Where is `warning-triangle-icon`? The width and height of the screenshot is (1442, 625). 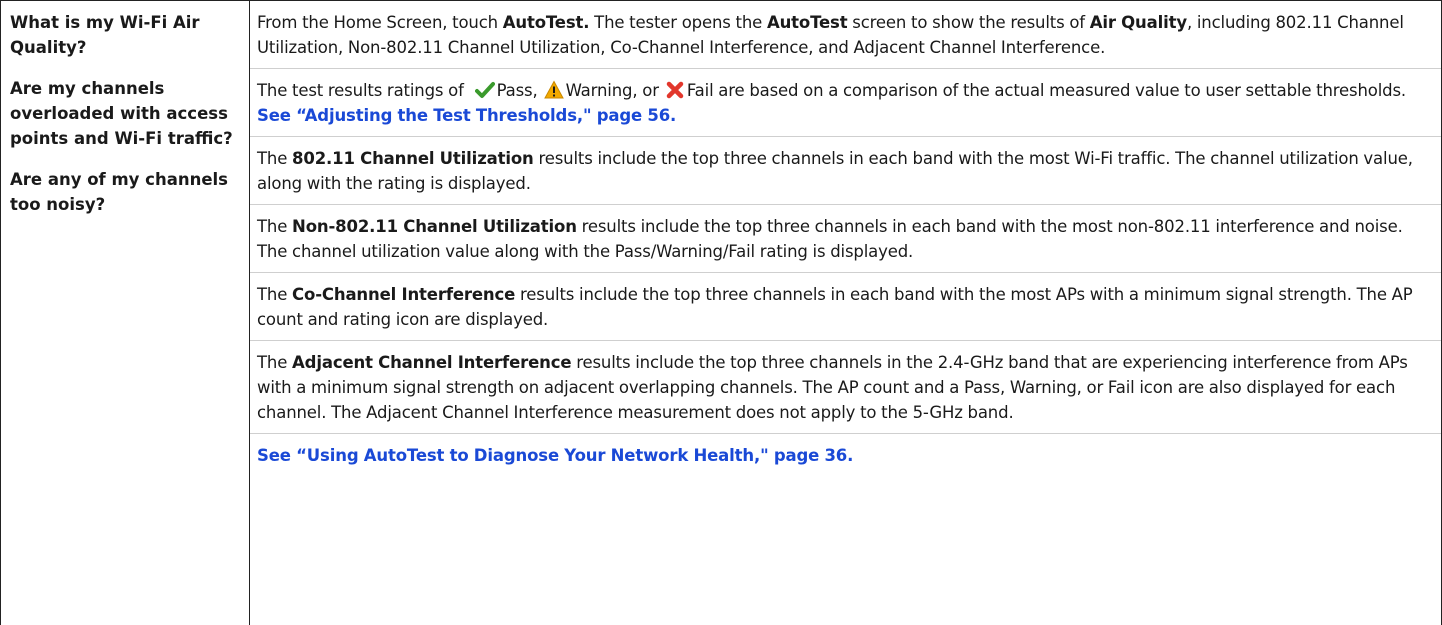
warning-triangle-icon is located at coordinates (553, 89).